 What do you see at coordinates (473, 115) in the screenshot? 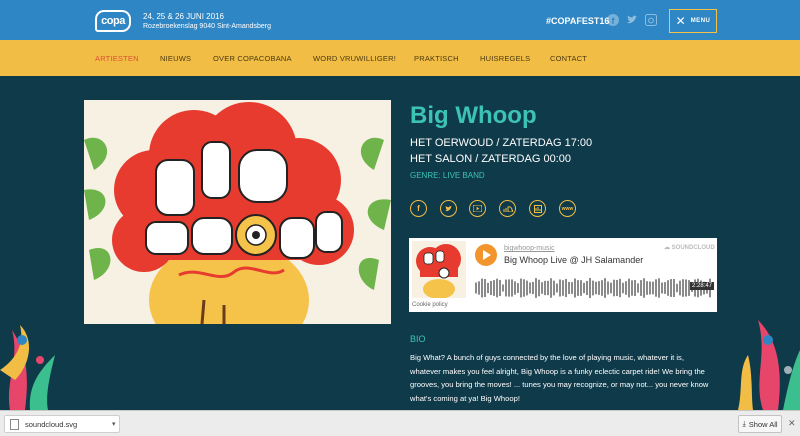
I see `artist-name: Big Whoop` at bounding box center [473, 115].